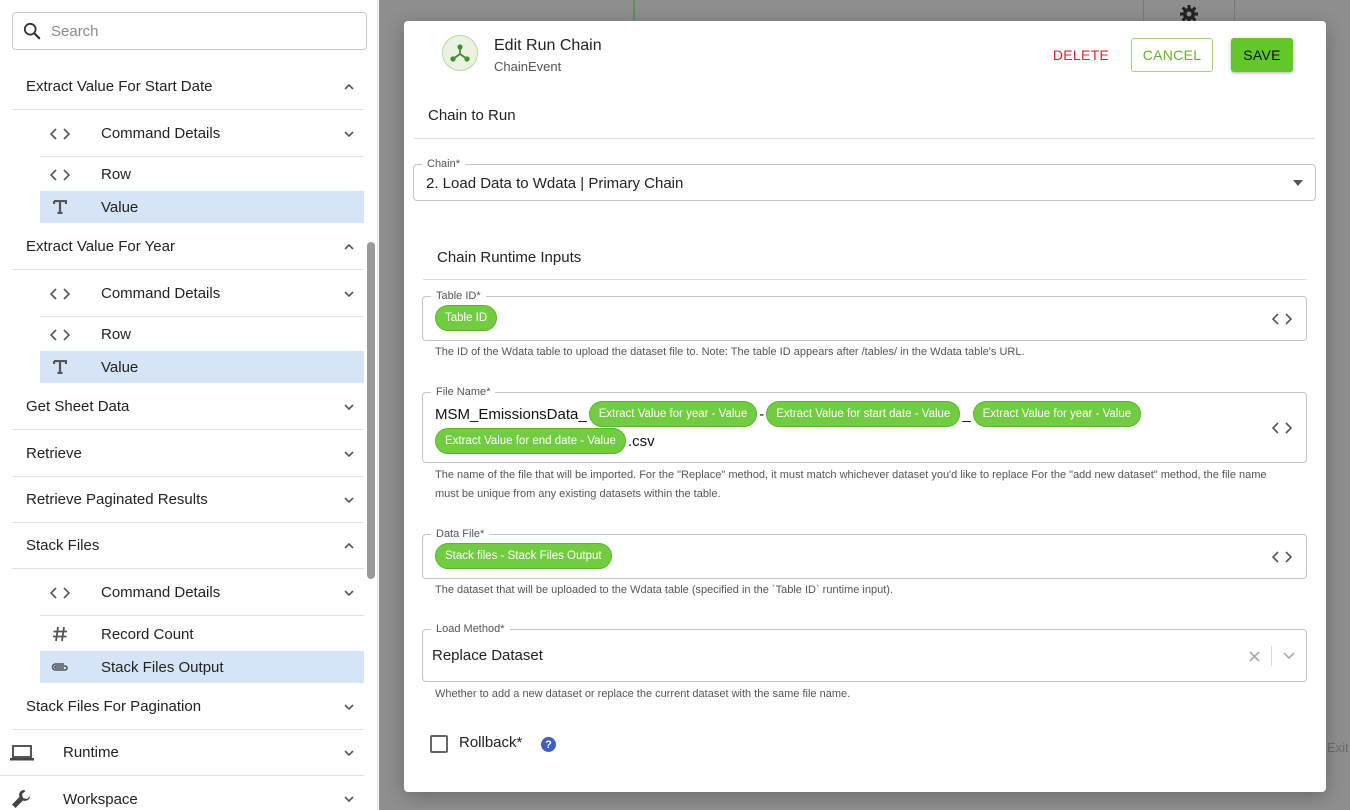  What do you see at coordinates (182, 753) in the screenshot?
I see `panel-runtime: Runtime` at bounding box center [182, 753].